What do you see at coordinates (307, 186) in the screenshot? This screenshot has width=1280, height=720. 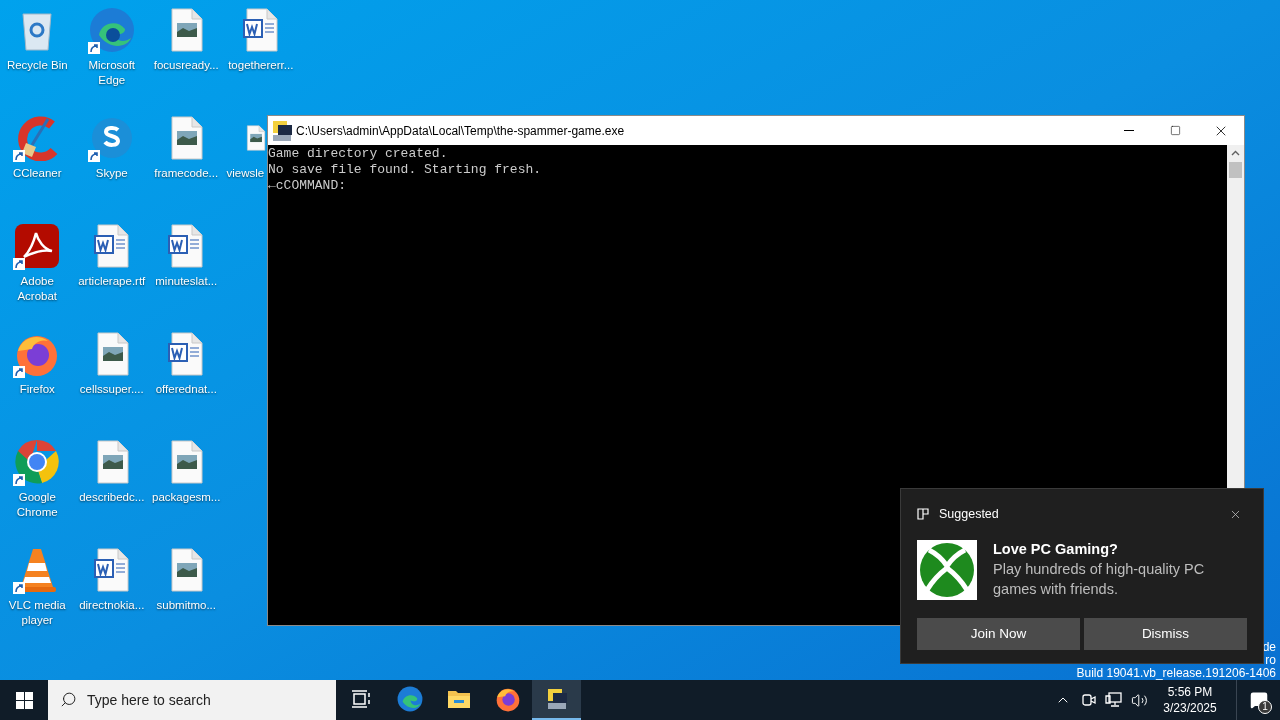 I see `console-output-line: ←cCOMMAND:` at bounding box center [307, 186].